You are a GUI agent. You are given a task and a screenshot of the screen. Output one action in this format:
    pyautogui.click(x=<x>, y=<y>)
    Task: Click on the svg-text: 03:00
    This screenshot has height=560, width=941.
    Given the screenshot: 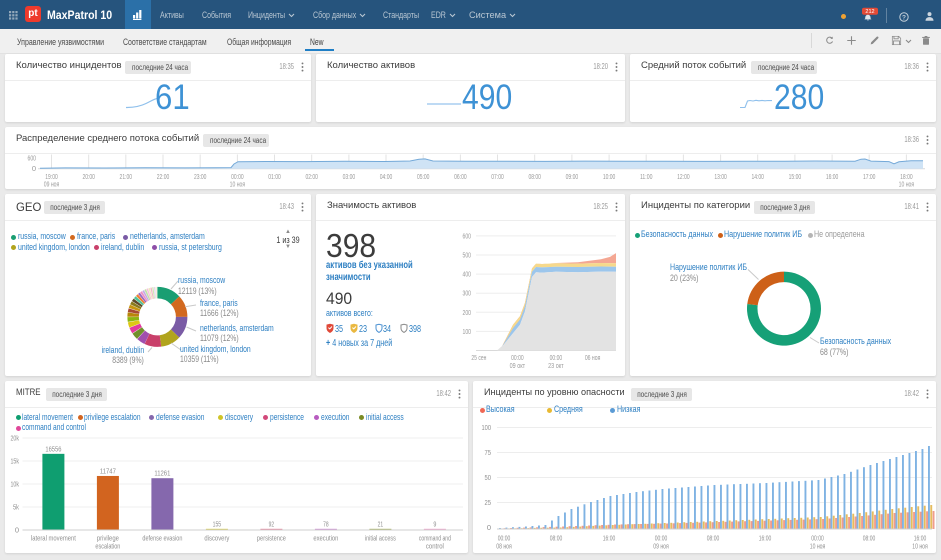 What is the action you would take?
    pyautogui.click(x=349, y=176)
    